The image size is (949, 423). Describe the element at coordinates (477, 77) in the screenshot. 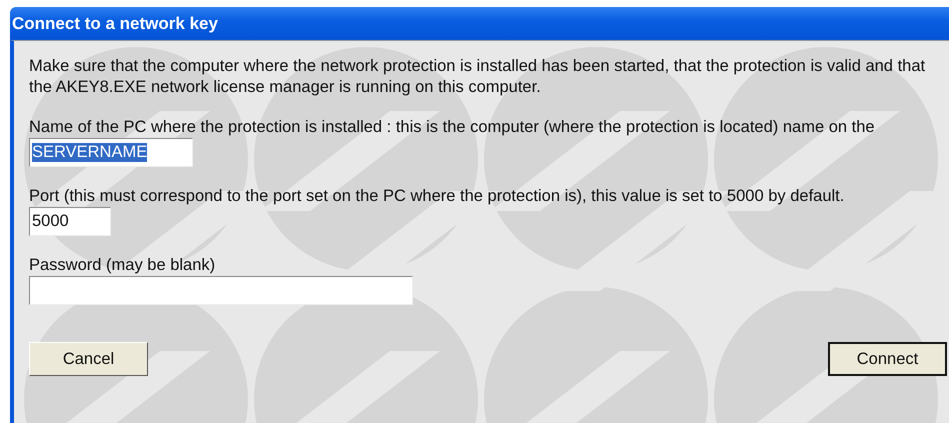

I see `instruction-text: Make sure that the computer where the network protection is installed has been started, that the protection is valid and that the AKEY8.EXE network license manager is running on this computer.` at that location.